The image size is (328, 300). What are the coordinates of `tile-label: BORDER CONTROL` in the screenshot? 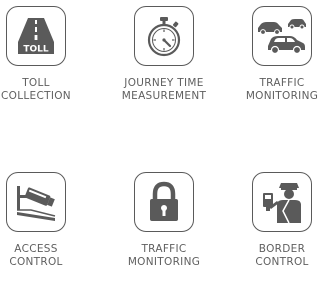 It's located at (278, 255).